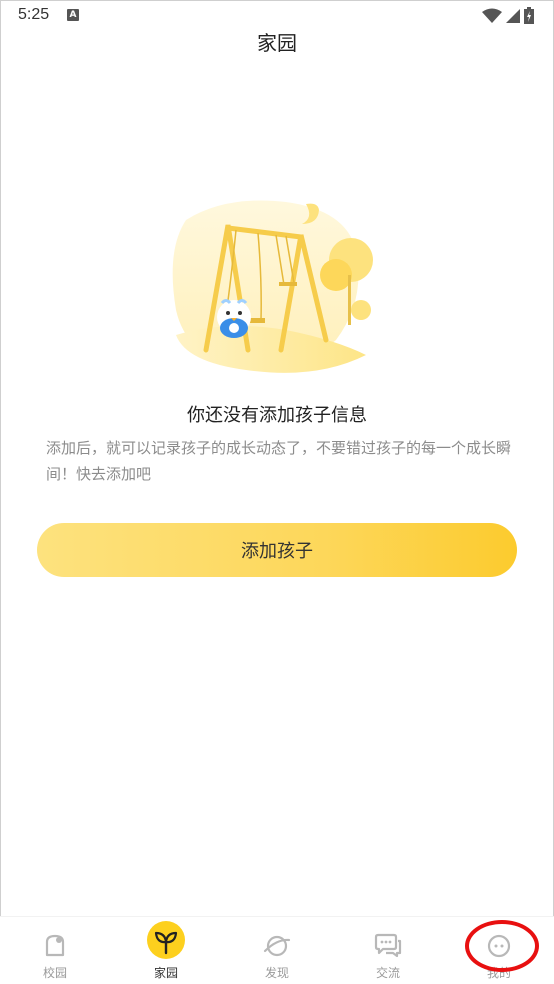  Describe the element at coordinates (277, 415) in the screenshot. I see `empty-state-heading: 你还没有添加孩子信息` at that location.